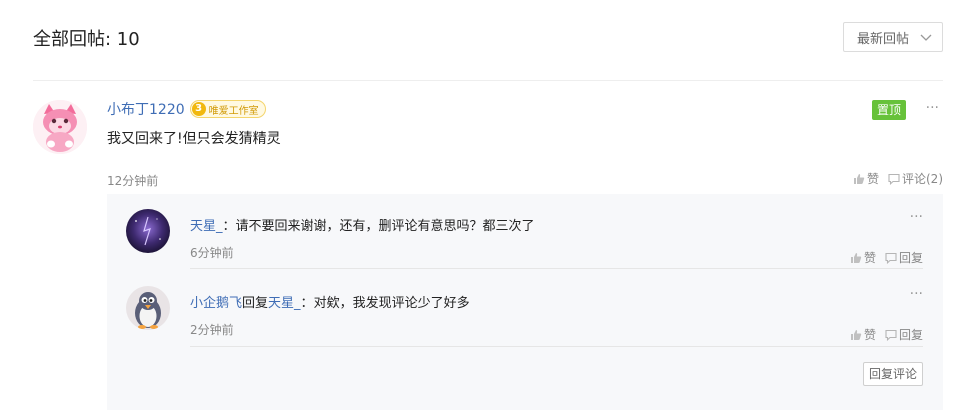 The height and width of the screenshot is (410, 977). What do you see at coordinates (385, 226) in the screenshot?
I see `reply-text: 请不要回来谢谢，还有，删评论有意思吗？都三次了` at bounding box center [385, 226].